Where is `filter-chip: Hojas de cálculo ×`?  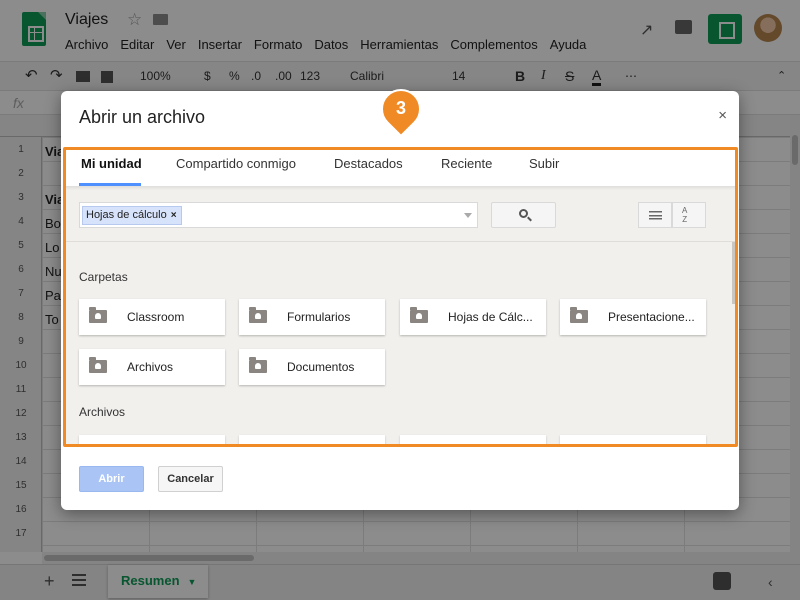 filter-chip: Hojas de cálculo × is located at coordinates (132, 215).